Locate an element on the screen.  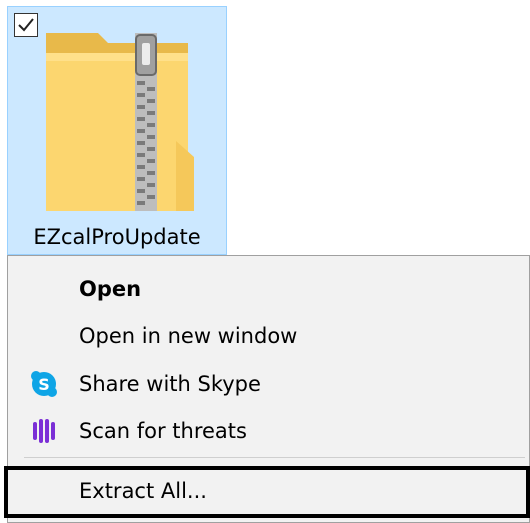
menu-item-scan-threats: Scan for threats is located at coordinates (268, 431).